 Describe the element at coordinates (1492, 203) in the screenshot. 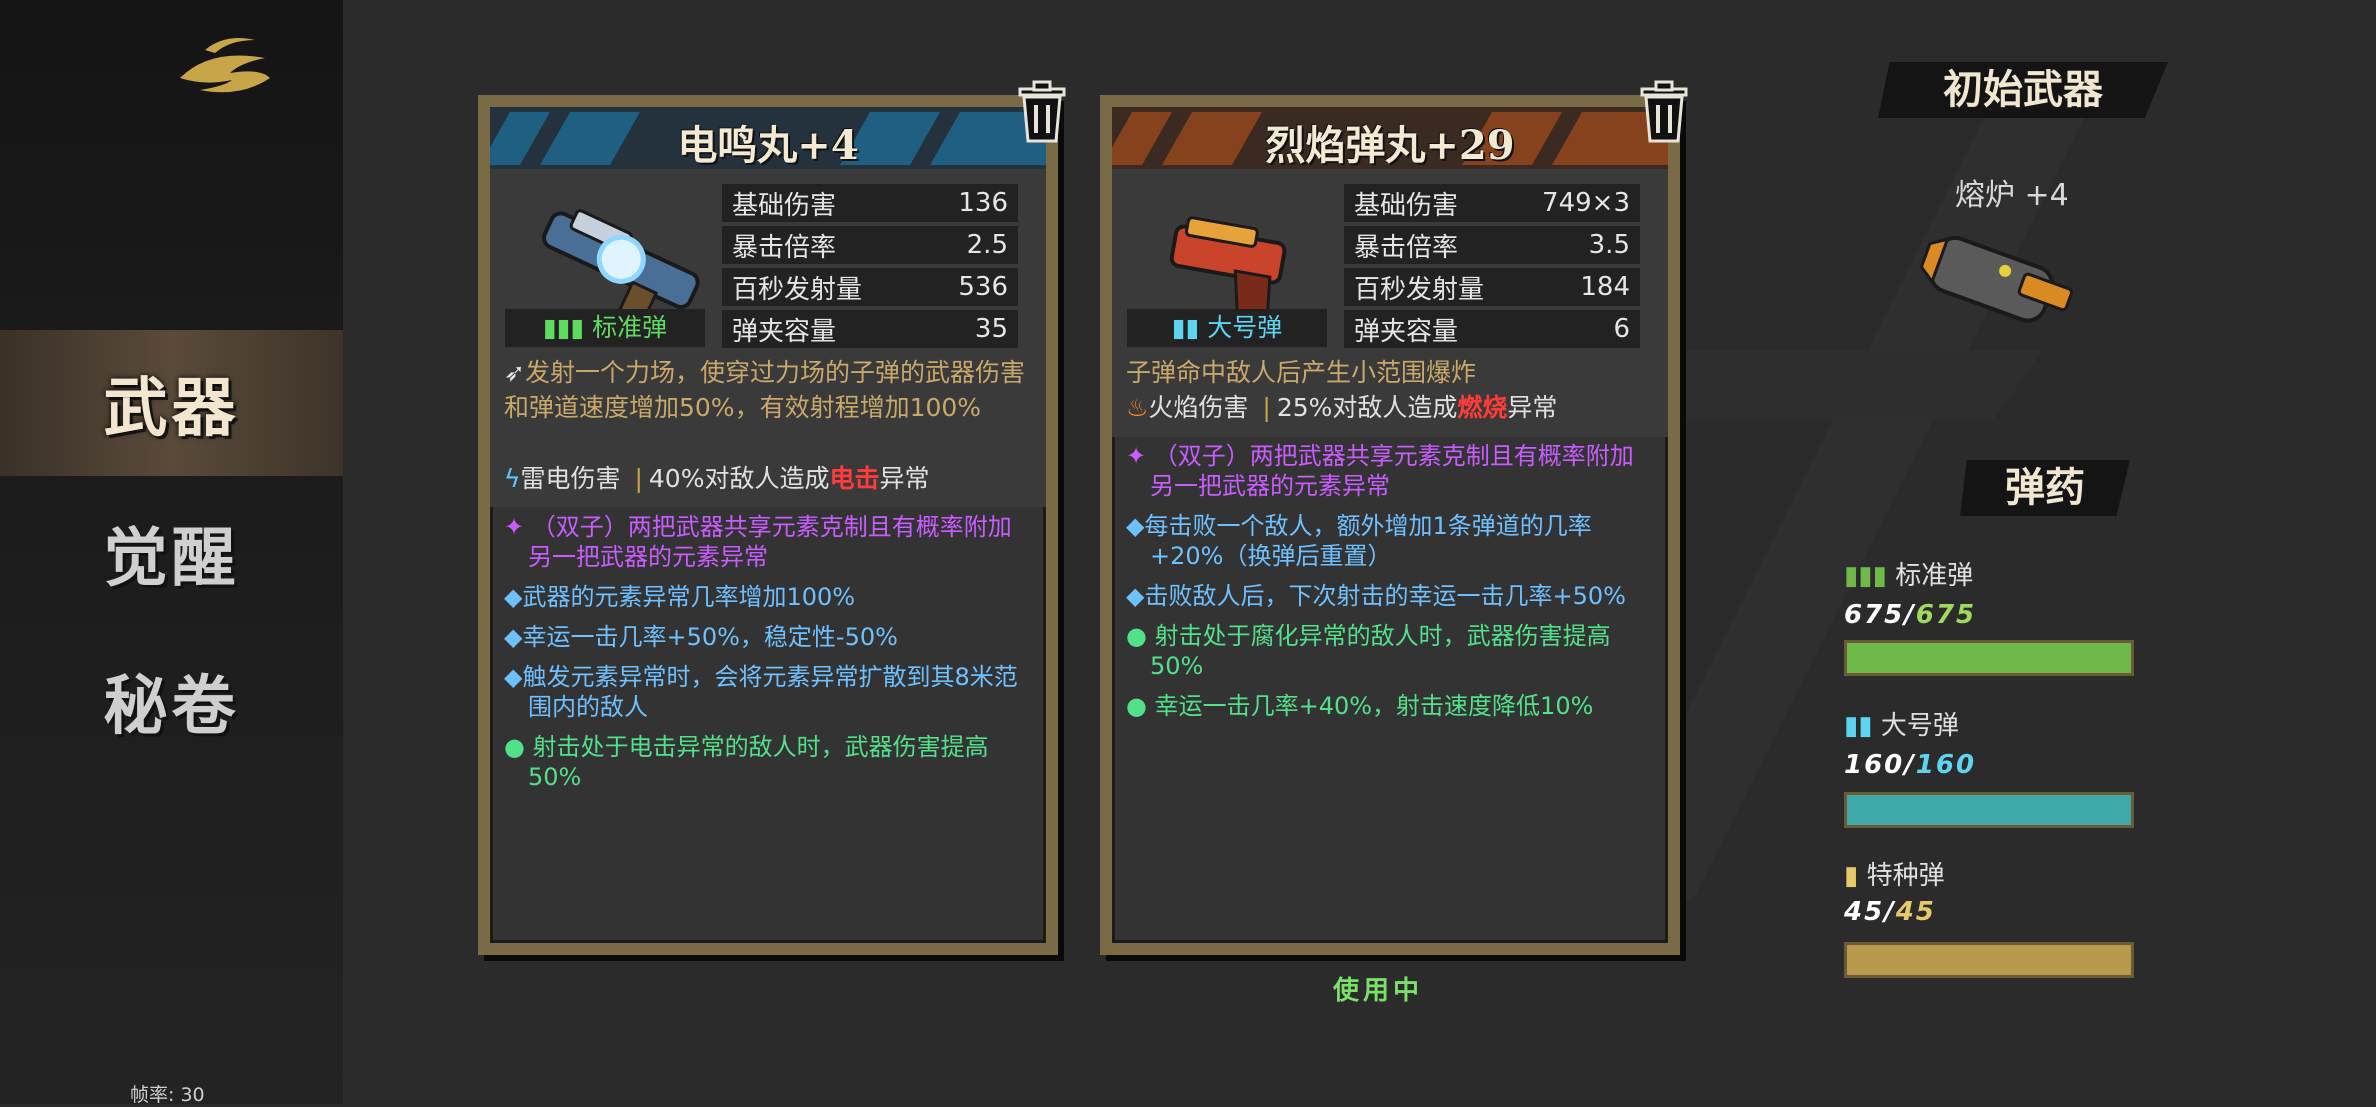

I see `stat-row: 基础伤害 749×3` at that location.